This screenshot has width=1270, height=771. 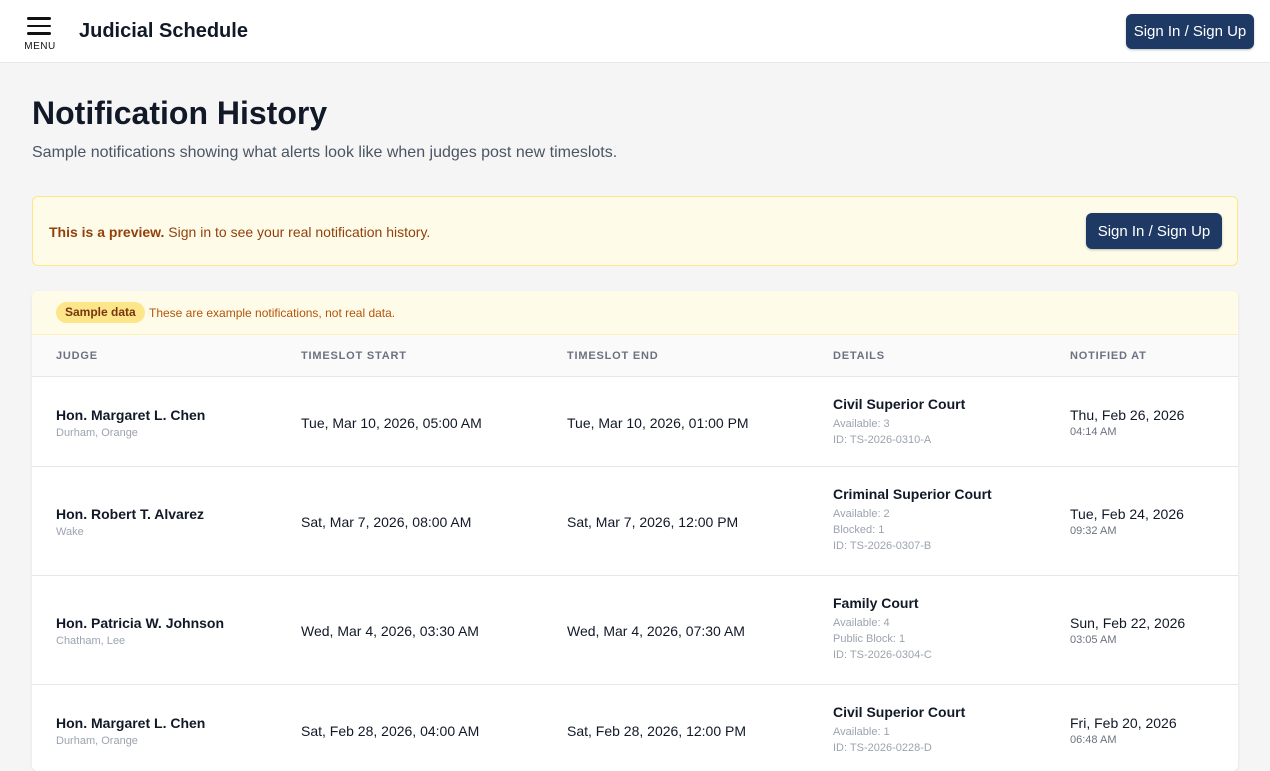 What do you see at coordinates (882, 440) in the screenshot?
I see `timeslot-id: ID: TS-2026-0310-A` at bounding box center [882, 440].